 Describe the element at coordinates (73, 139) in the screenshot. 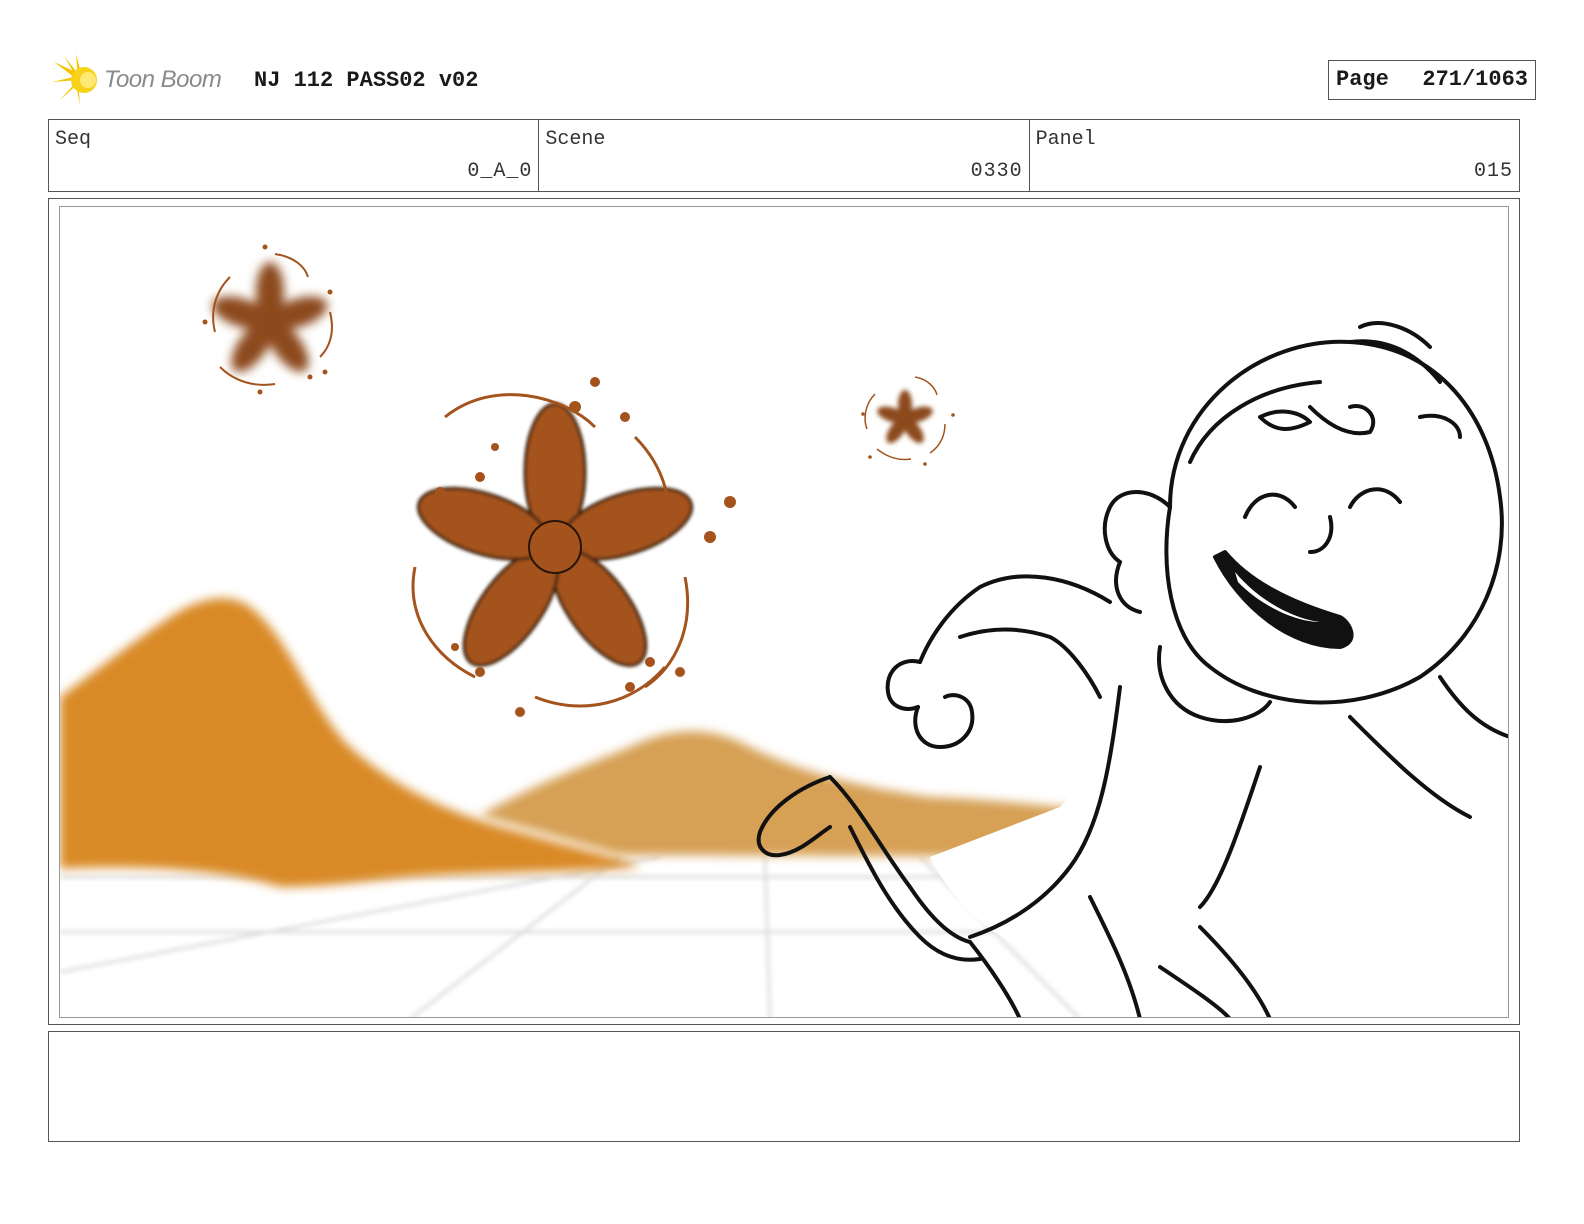

I see `seq-label: Seq` at that location.